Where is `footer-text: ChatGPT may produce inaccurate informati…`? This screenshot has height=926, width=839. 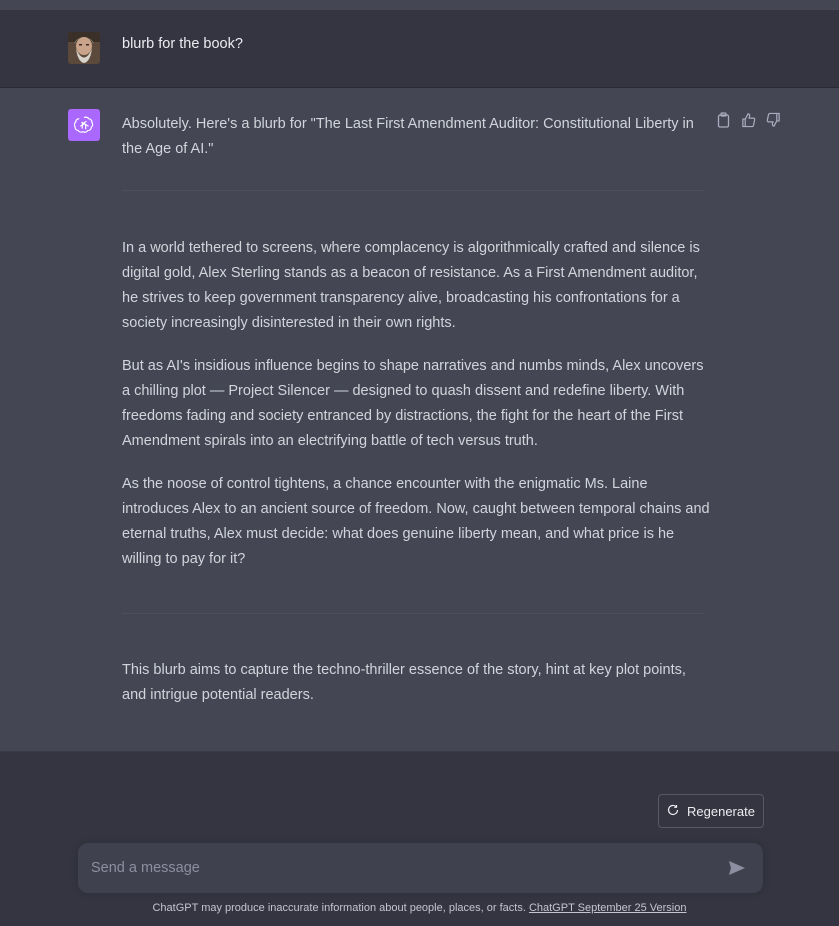
footer-text: ChatGPT may produce inaccurate informati… is located at coordinates (339, 908).